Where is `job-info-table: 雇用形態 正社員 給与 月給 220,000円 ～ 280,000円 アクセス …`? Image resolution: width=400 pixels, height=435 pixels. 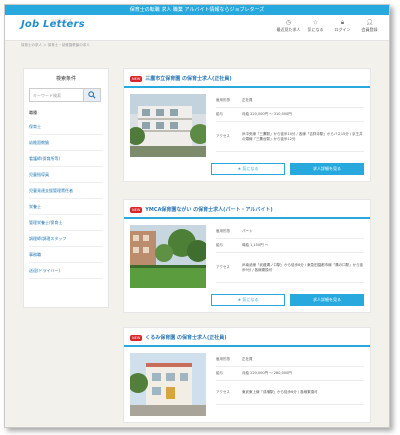 job-info-table: 雇用形態 正社員 給与 月給 220,000円 ～ 280,000円 アクセス … is located at coordinates (290, 384).